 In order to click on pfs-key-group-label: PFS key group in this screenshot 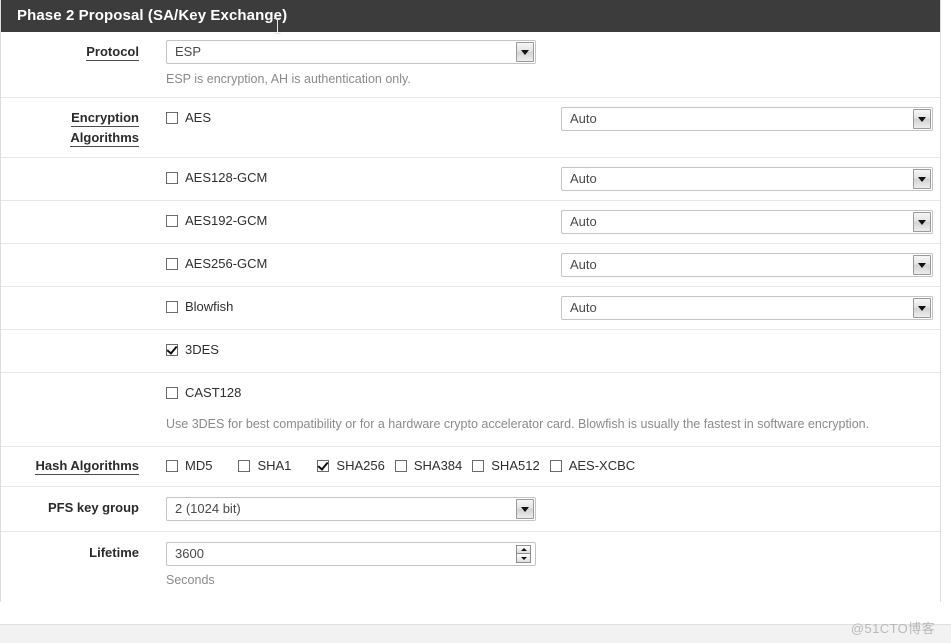, I will do `click(93, 507)`.